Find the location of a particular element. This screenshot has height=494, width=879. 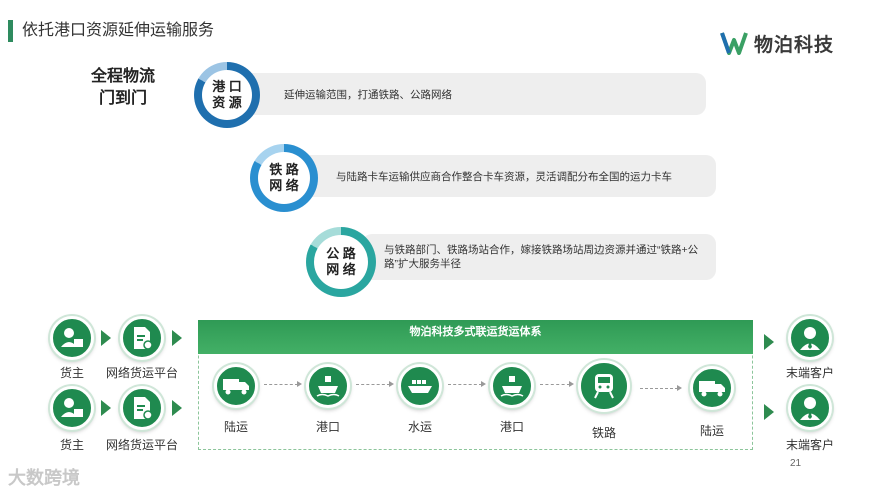

badge-rail-network: 铁 路网 络 is located at coordinates (284, 178).